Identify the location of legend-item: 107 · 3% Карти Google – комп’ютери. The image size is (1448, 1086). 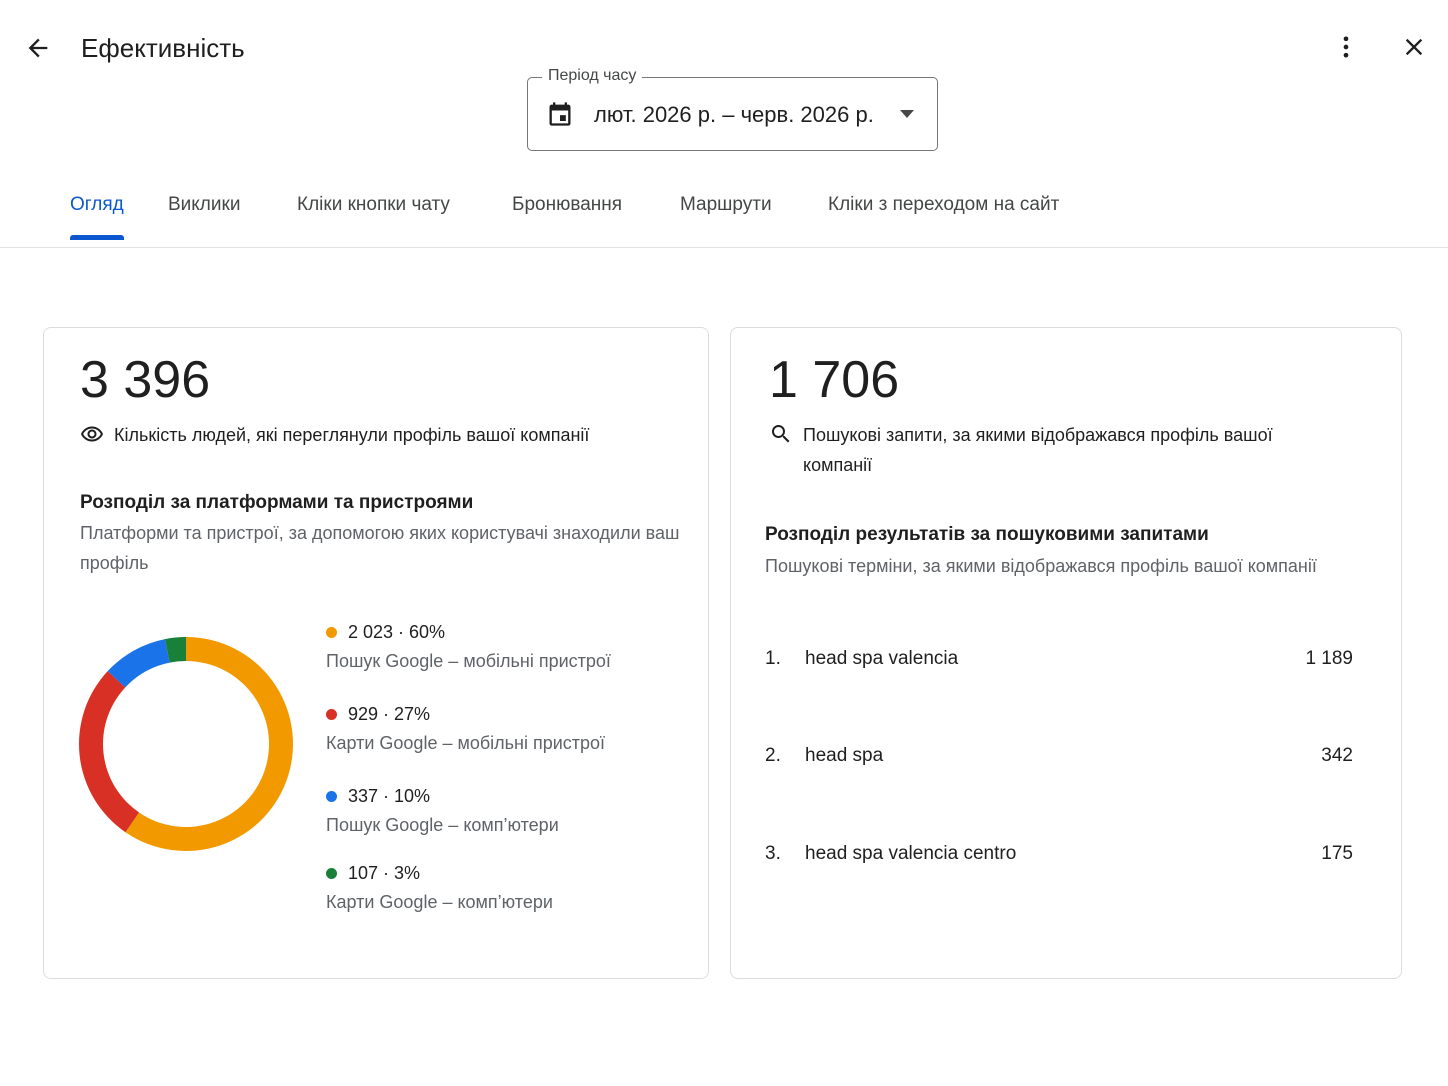
(506, 888).